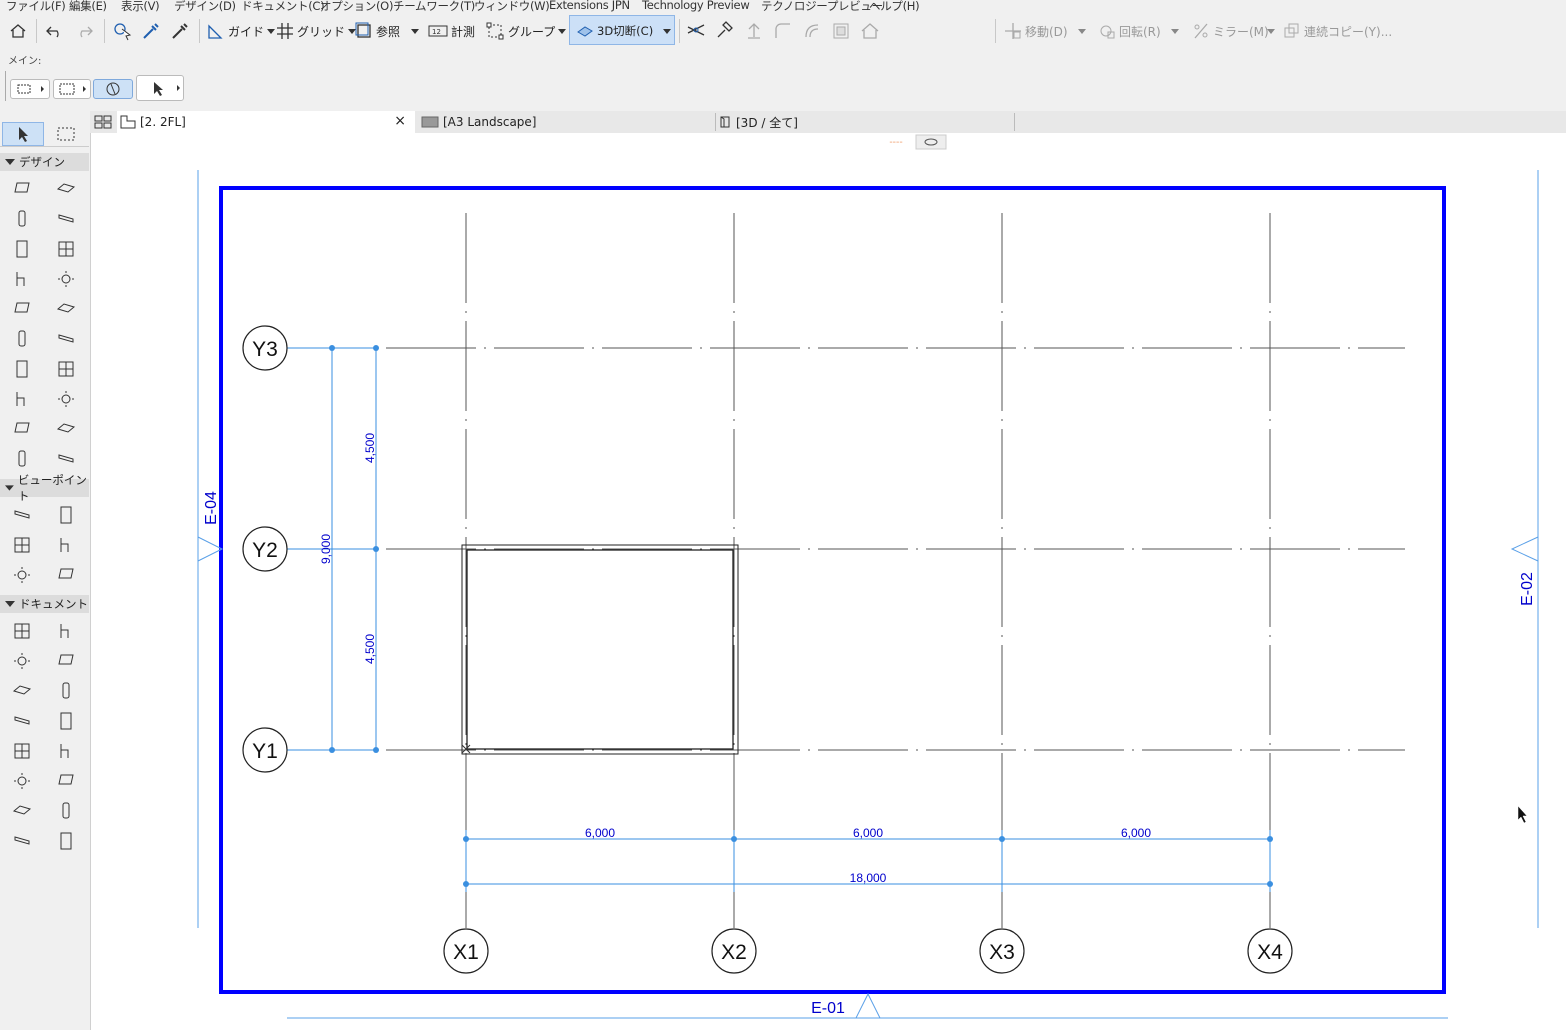 The height and width of the screenshot is (1030, 1566). Describe the element at coordinates (22, 545) in the screenshot. I see `interior-elevation-tool` at that location.